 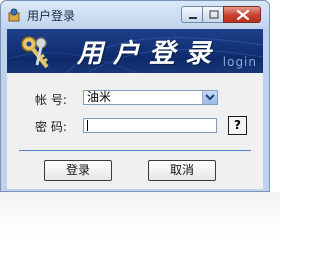 What do you see at coordinates (78, 170) in the screenshot?
I see `login-button: 登录` at bounding box center [78, 170].